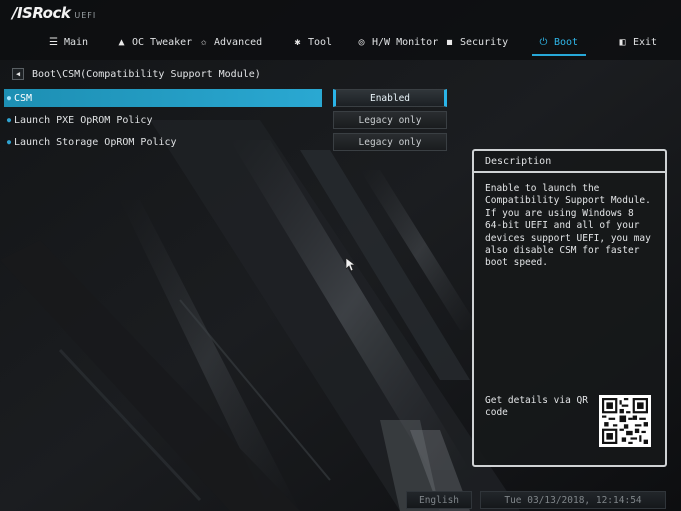 The width and height of the screenshot is (681, 511). I want to click on power-icon: ⏻, so click(543, 42).